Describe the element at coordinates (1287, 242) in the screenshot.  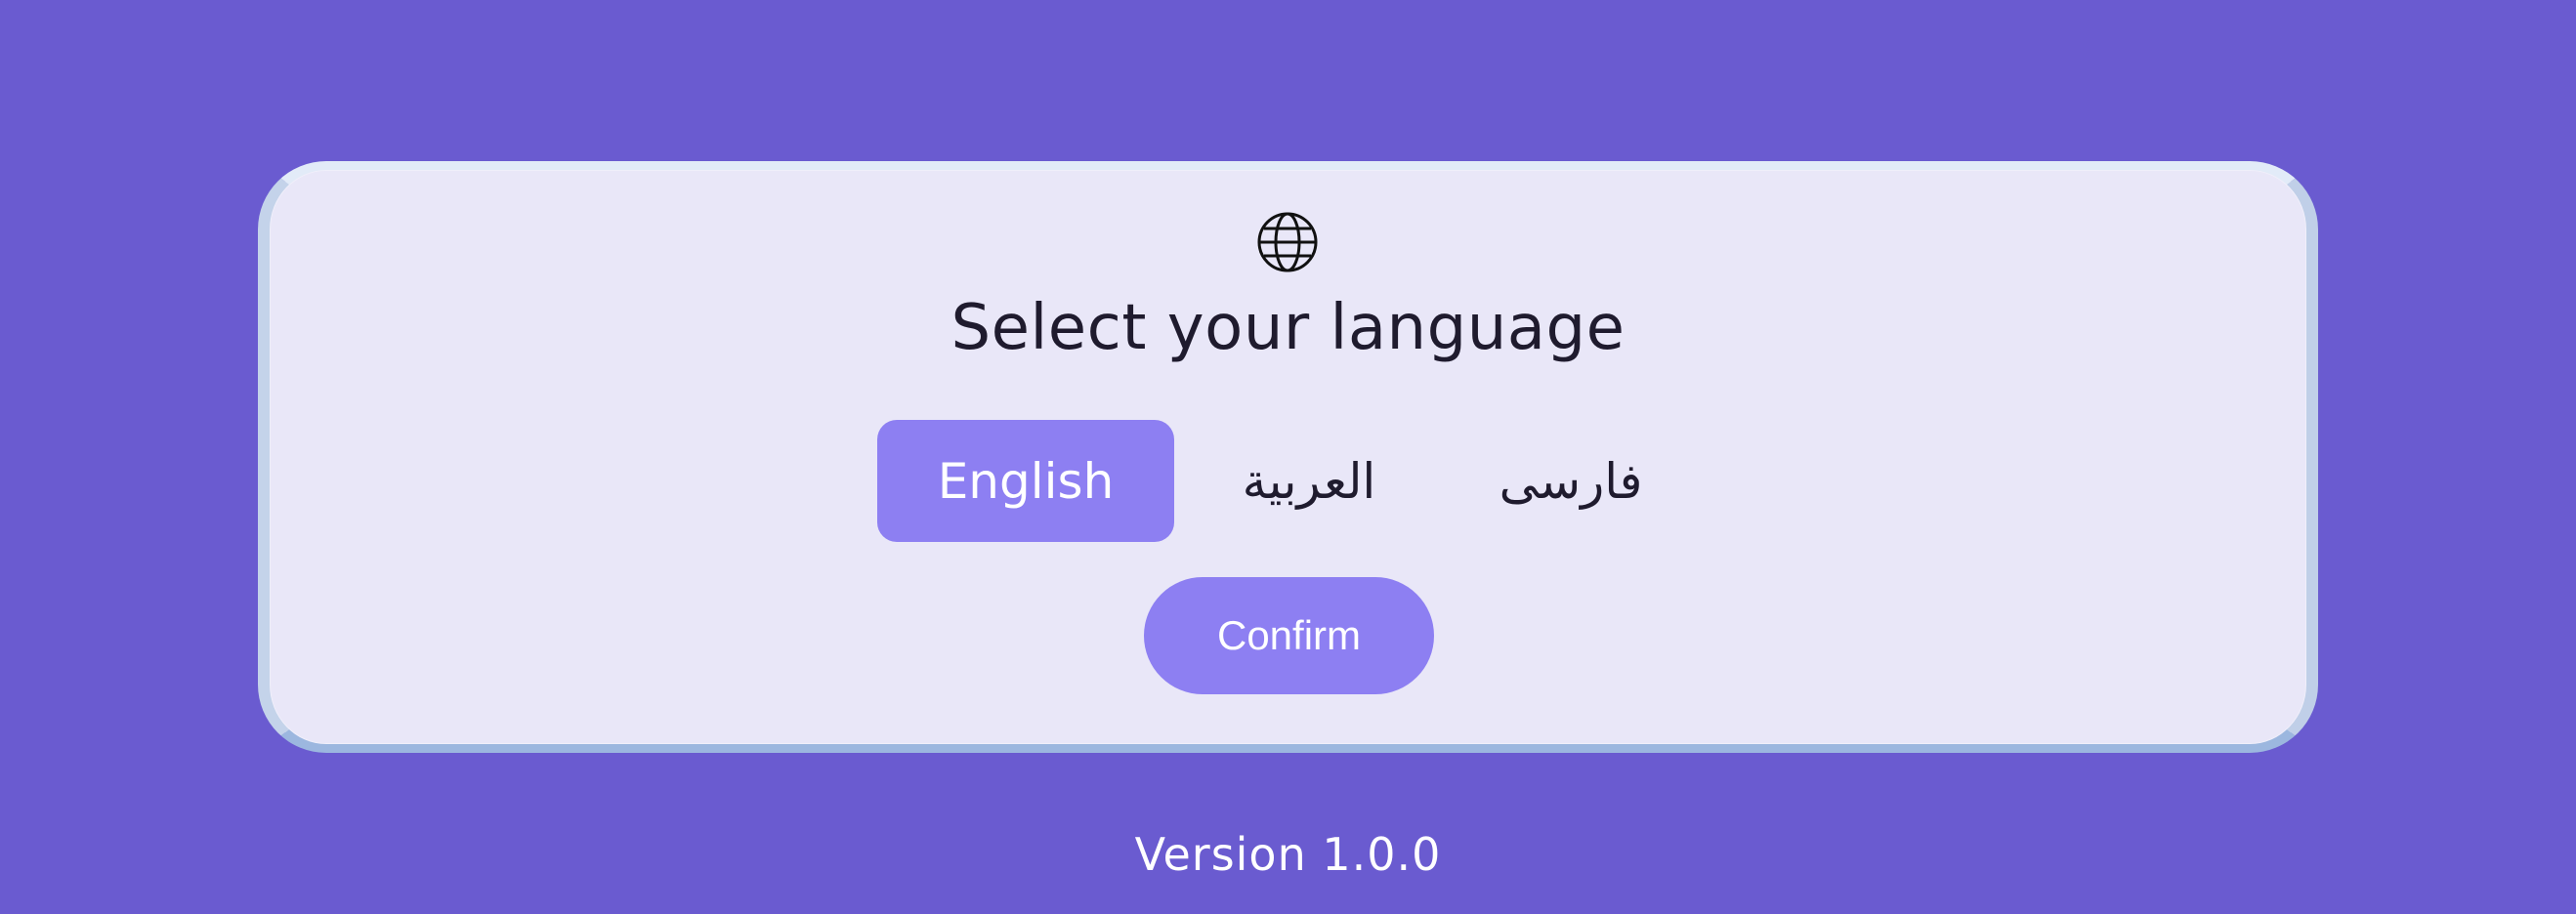
I see `globe-icon` at that location.